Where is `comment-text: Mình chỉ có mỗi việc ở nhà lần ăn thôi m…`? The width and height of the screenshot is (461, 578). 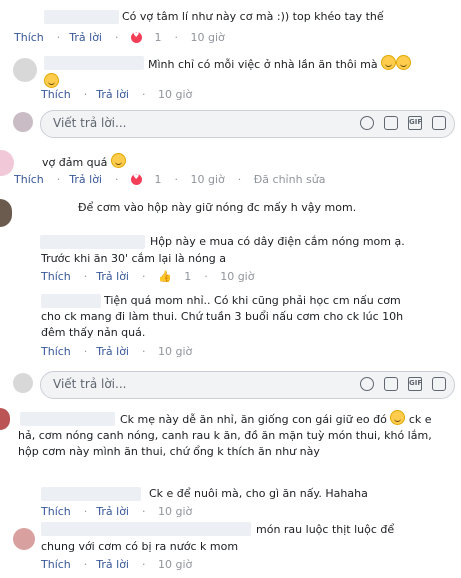 comment-text: Mình chỉ có mỗi việc ở nhà lần ăn thôi m… is located at coordinates (280, 64).